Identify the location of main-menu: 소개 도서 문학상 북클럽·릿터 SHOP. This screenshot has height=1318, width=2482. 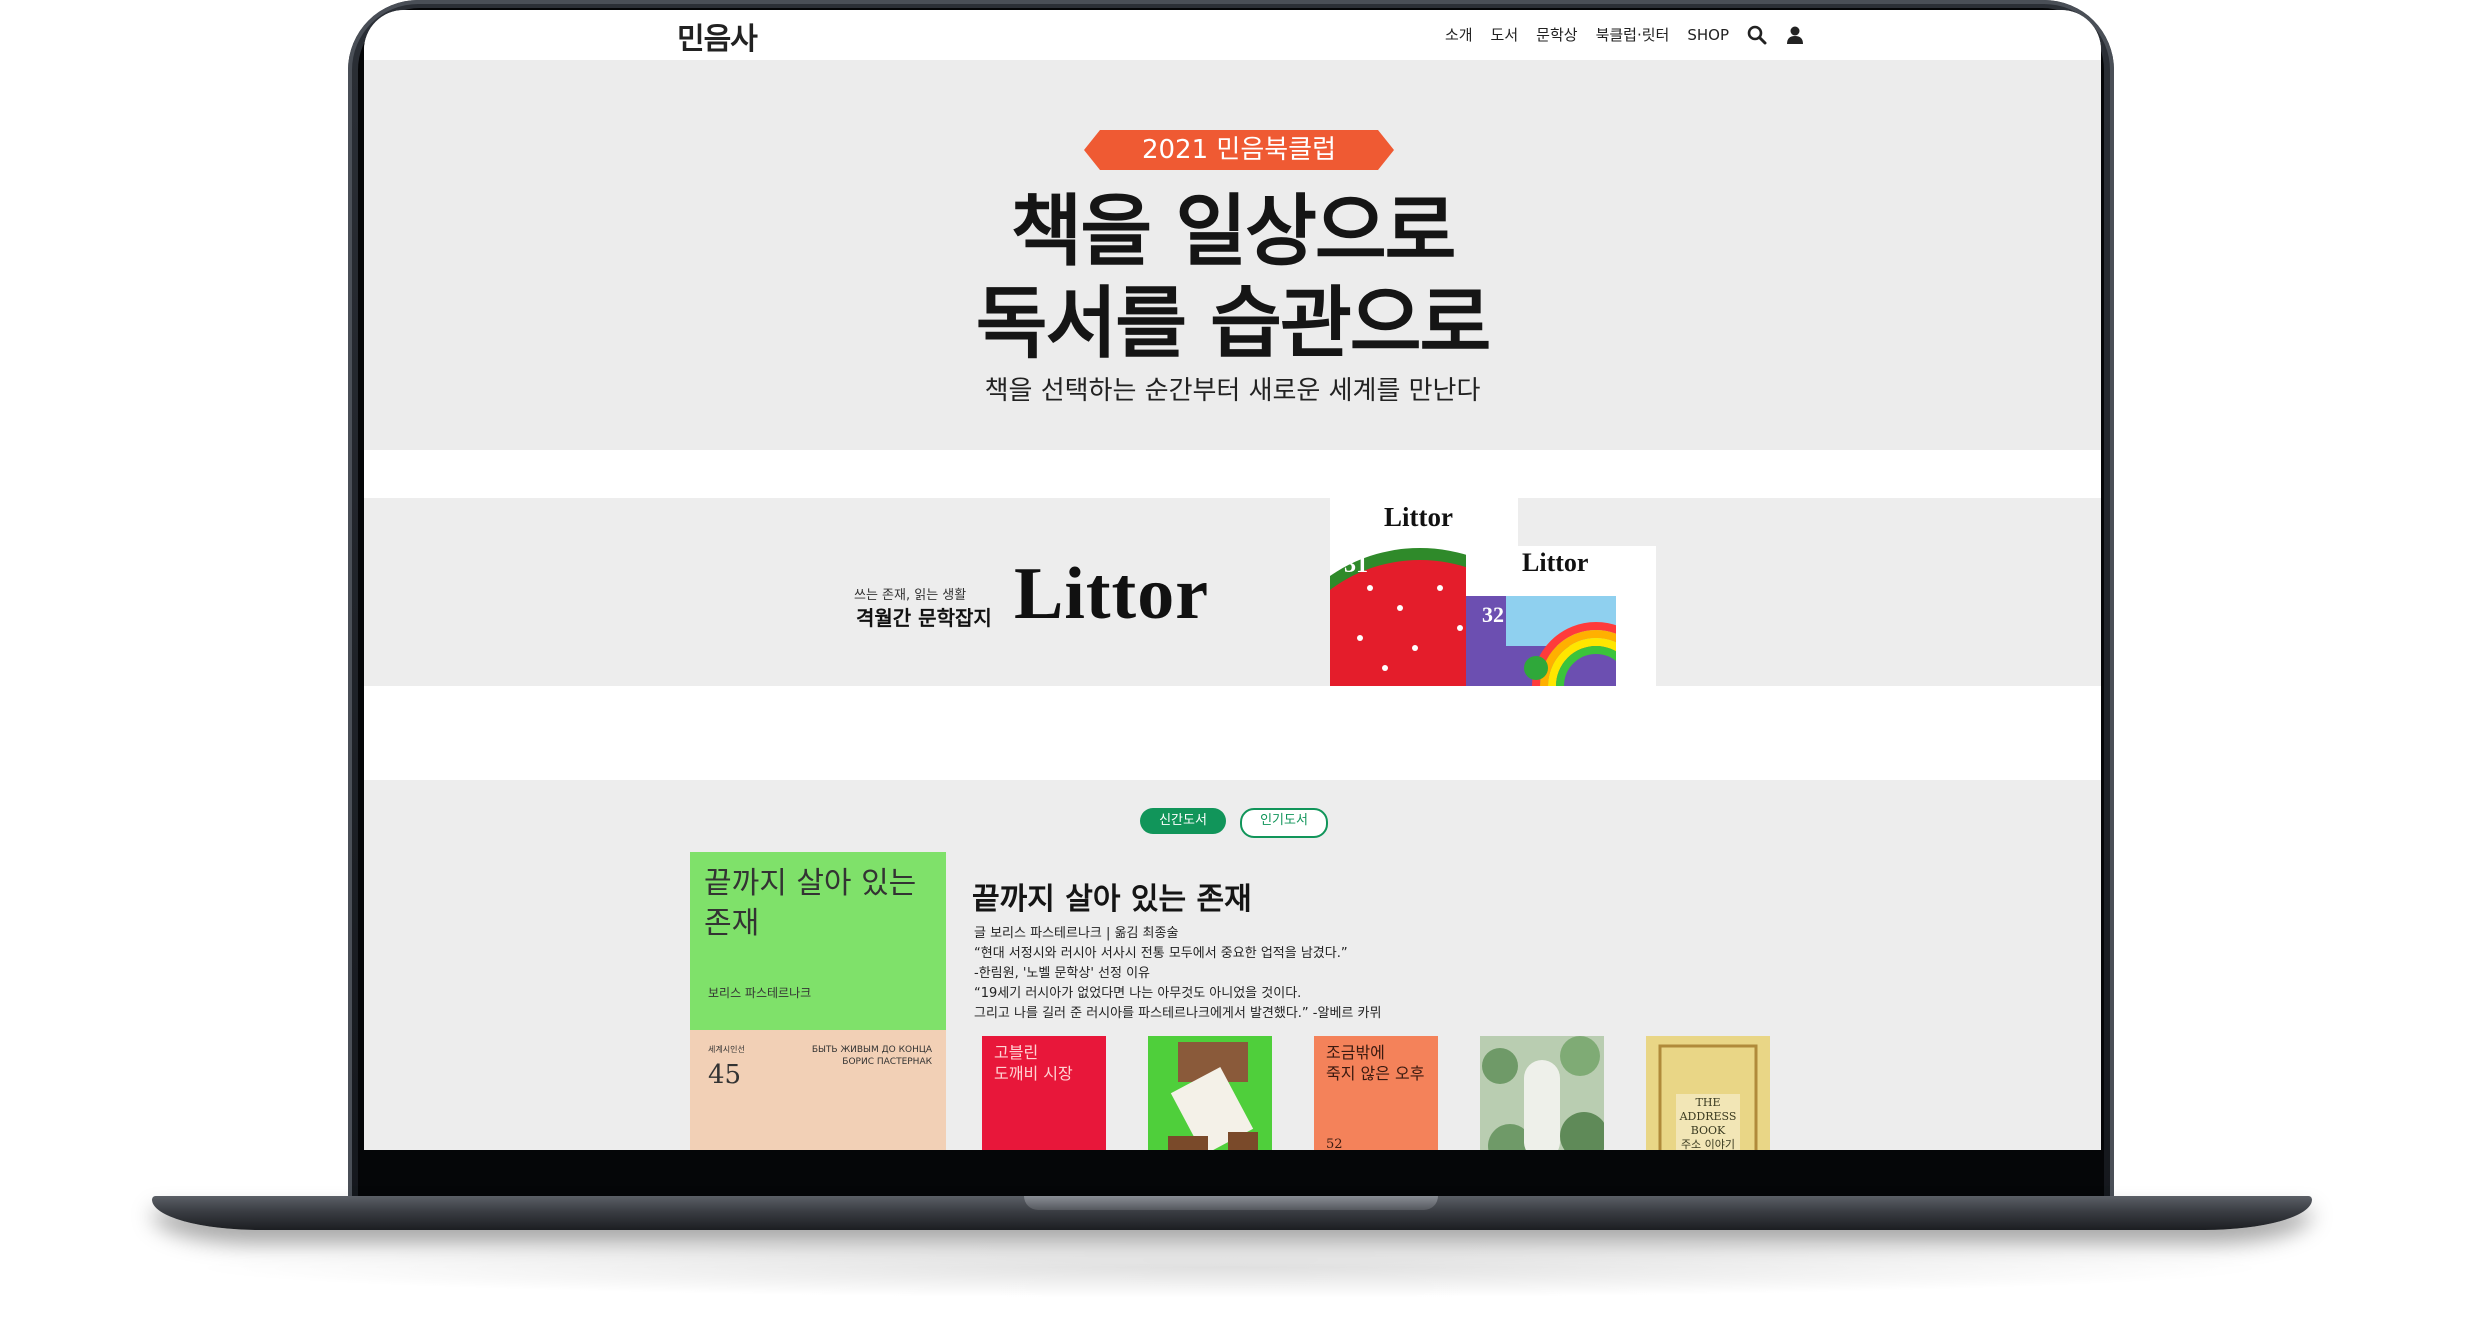
(1616, 34).